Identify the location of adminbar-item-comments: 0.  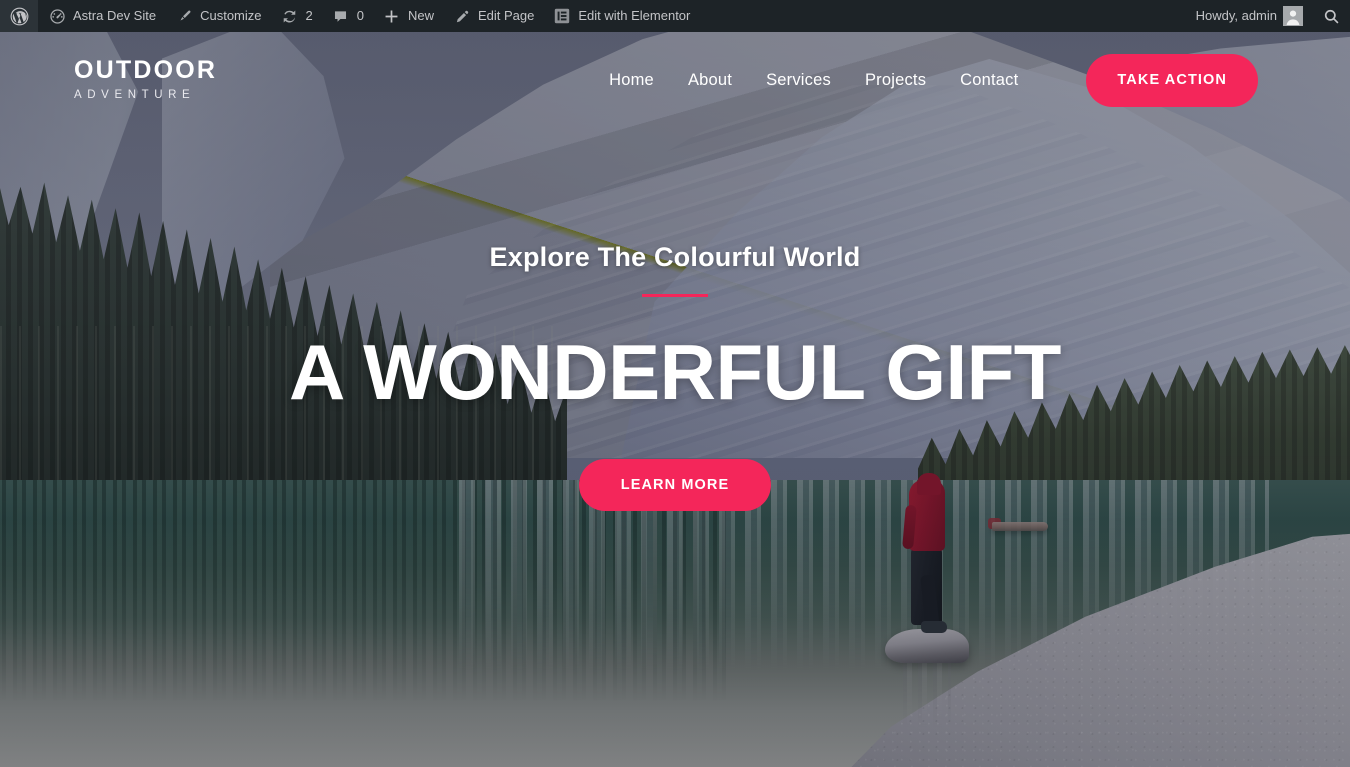
(347, 16).